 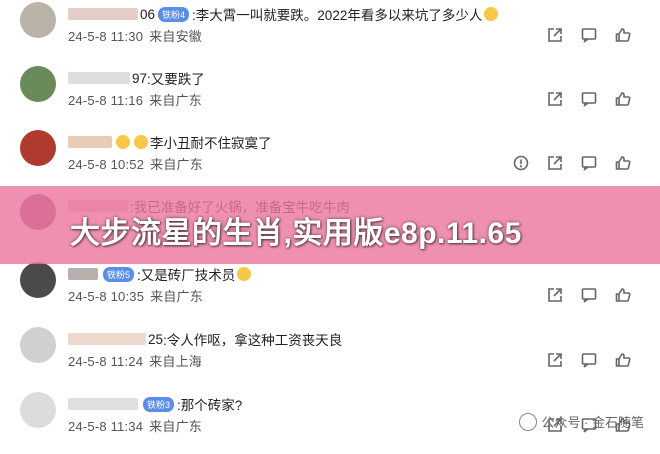 I want to click on comment-text: :令人作呕，拿这种工资丧天良, so click(x=253, y=340).